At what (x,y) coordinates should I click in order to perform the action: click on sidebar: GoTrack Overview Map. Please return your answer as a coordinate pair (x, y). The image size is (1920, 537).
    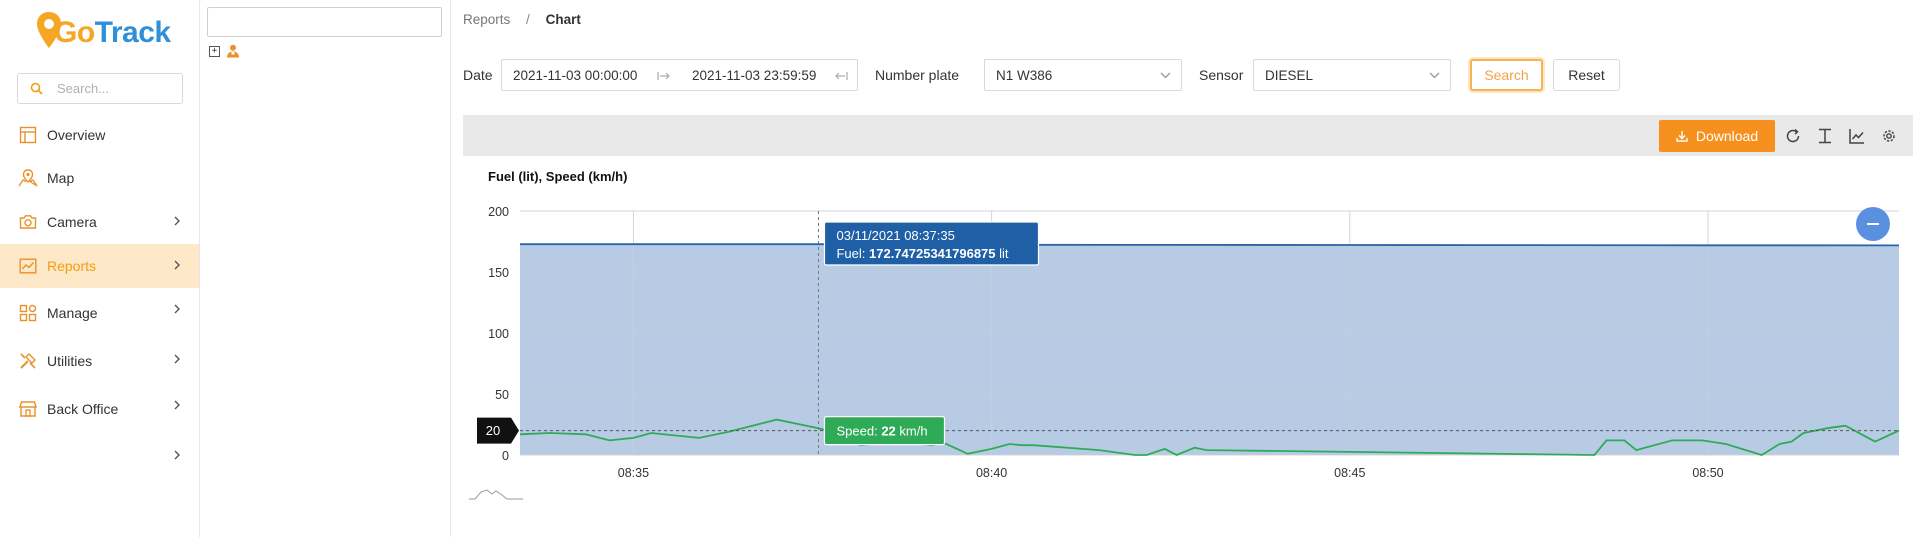
    Looking at the image, I should click on (100, 268).